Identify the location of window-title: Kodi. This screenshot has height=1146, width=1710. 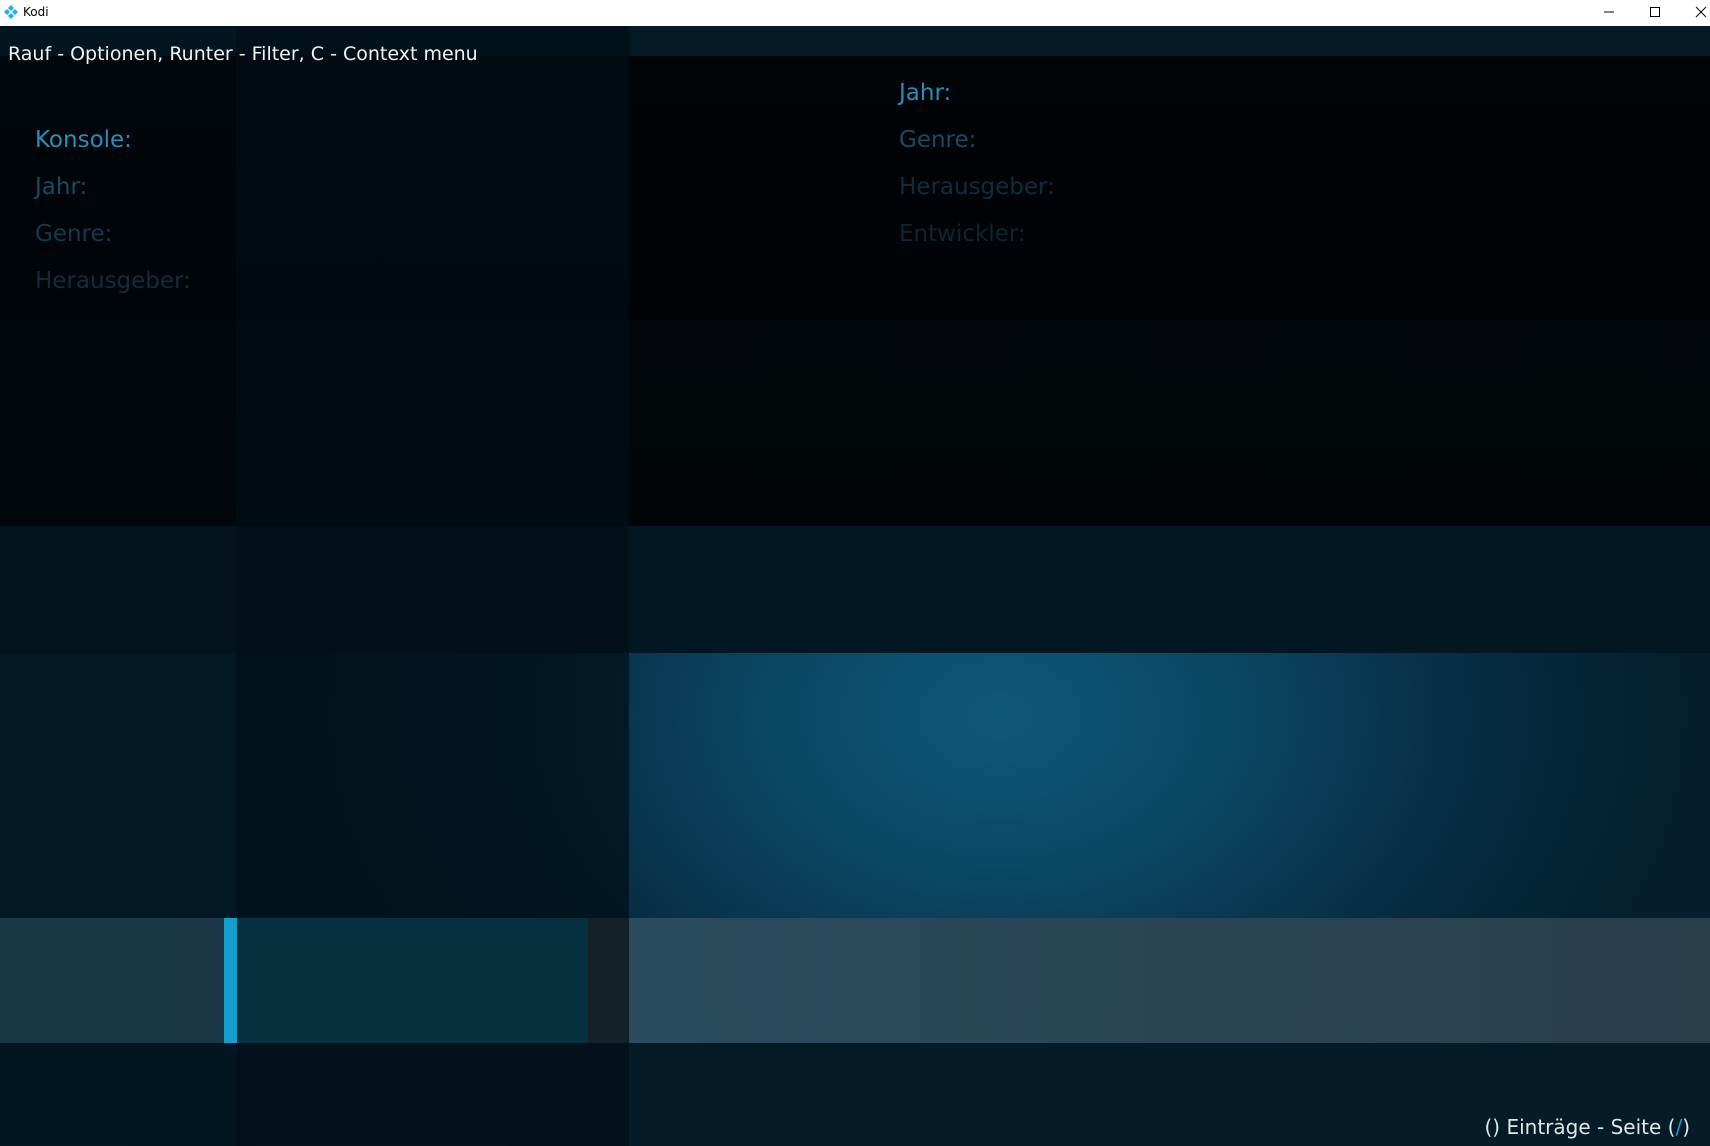
(36, 12).